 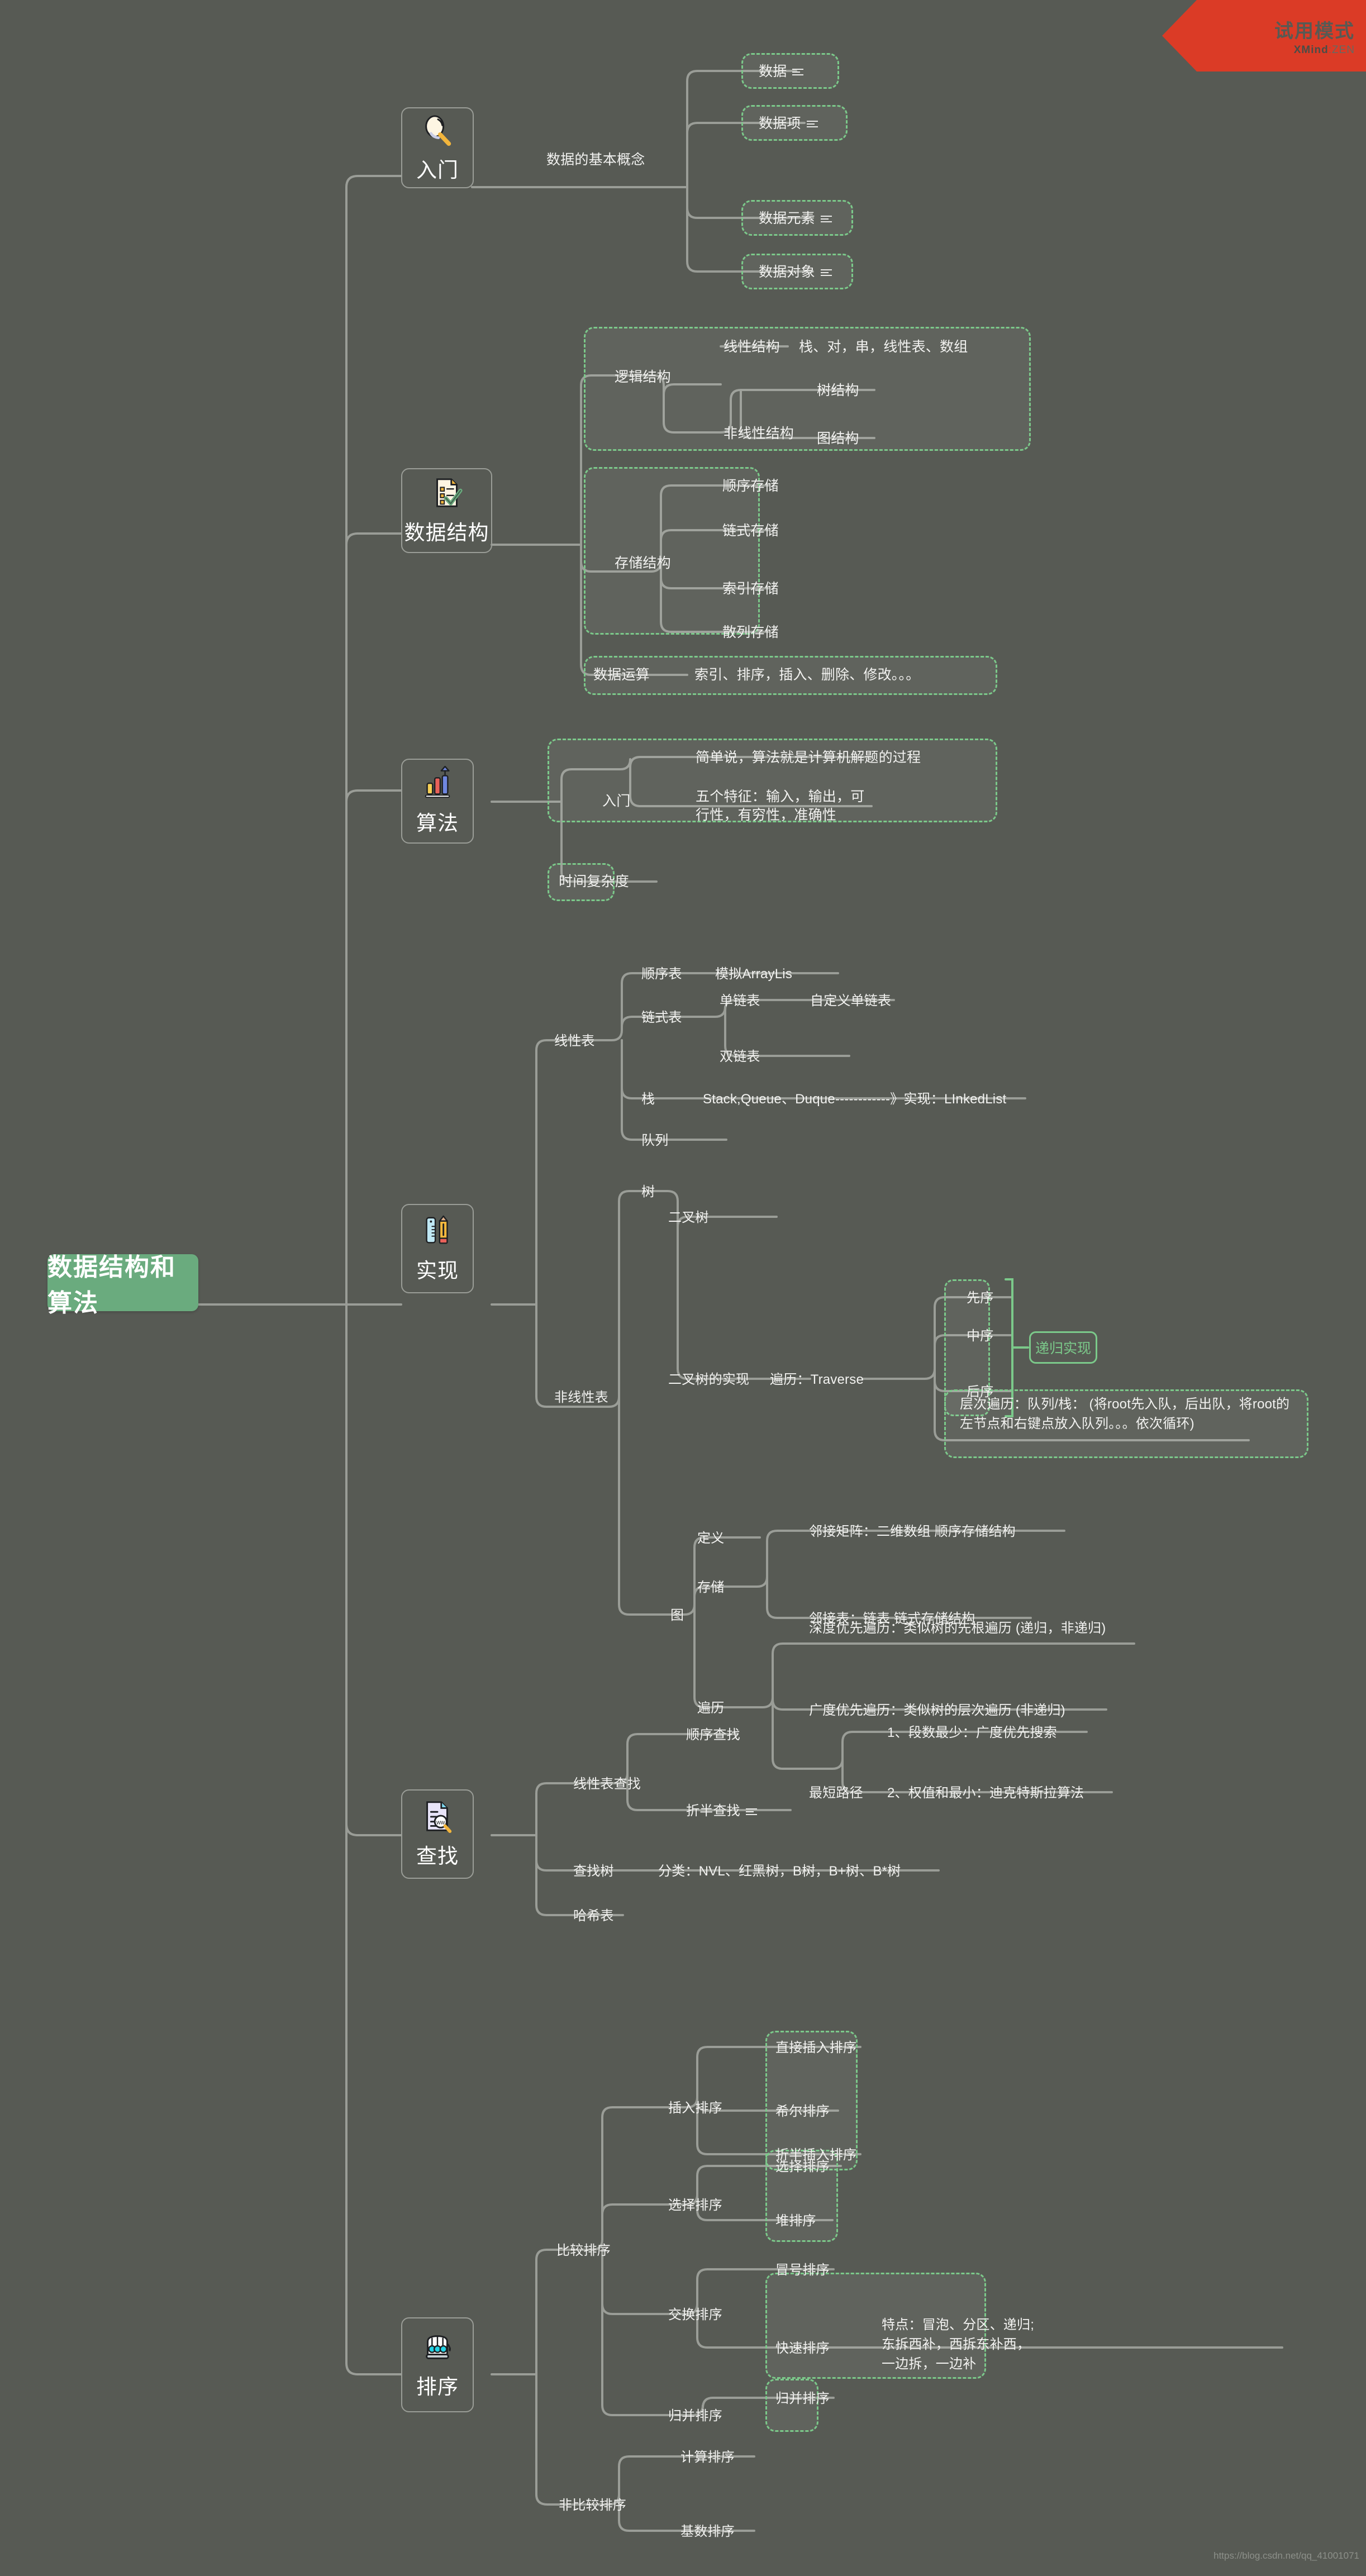 I want to click on topic-shell-sort: 希尔排序, so click(x=802, y=2112).